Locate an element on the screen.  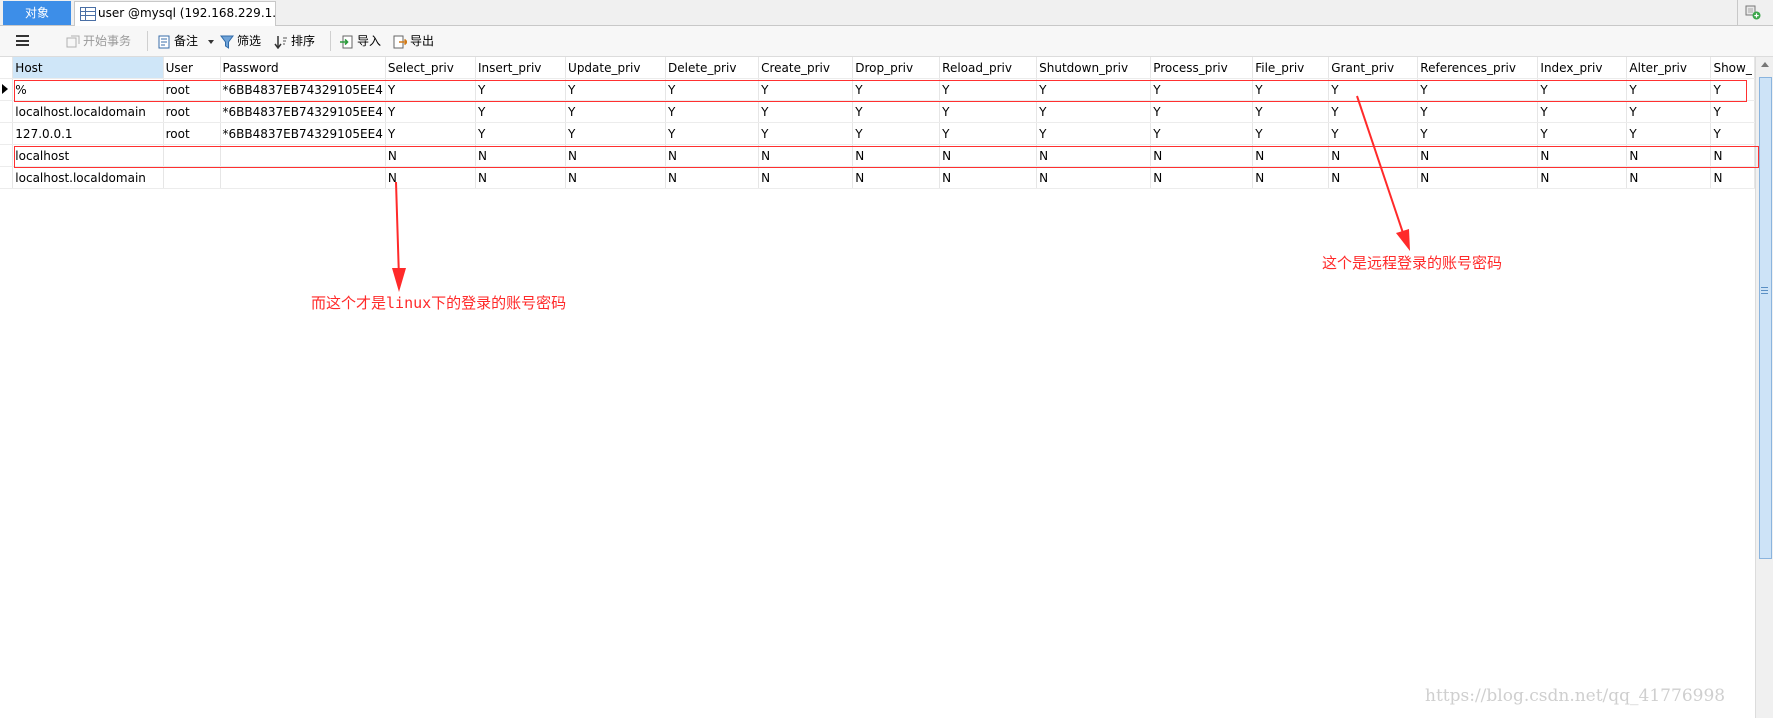
tab-objects: 对象 is located at coordinates (37, 13).